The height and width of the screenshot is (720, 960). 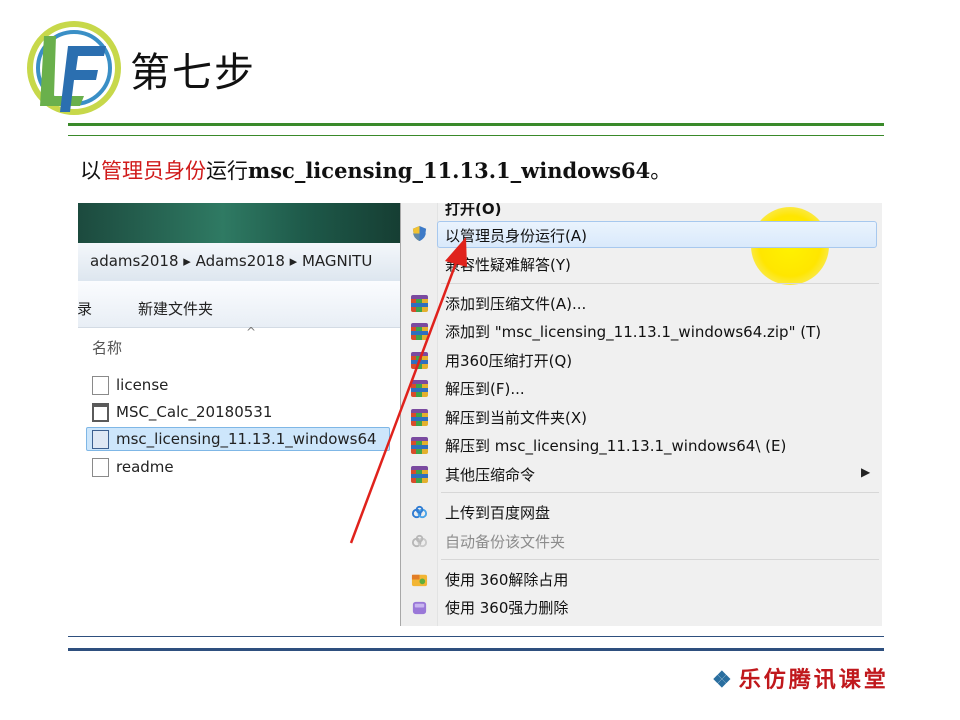 What do you see at coordinates (133, 467) in the screenshot?
I see `file-item: readme` at bounding box center [133, 467].